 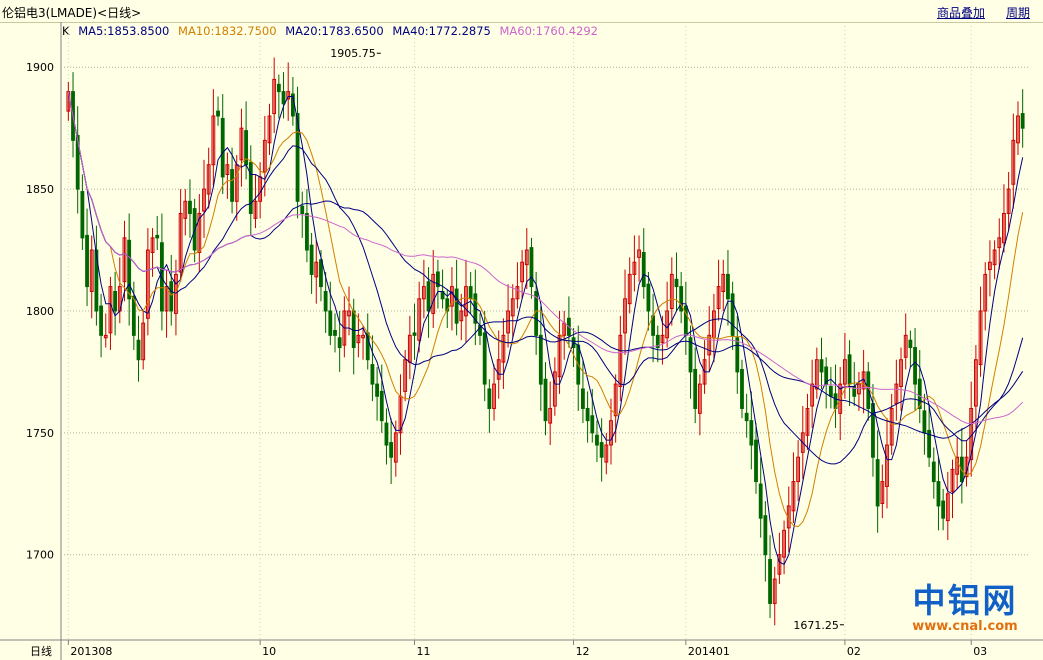 I want to click on y-tick-label: 1750, so click(x=40, y=433).